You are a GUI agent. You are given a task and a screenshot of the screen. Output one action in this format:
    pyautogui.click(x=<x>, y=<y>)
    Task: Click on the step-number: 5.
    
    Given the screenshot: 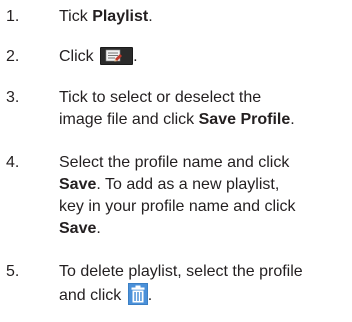 What is the action you would take?
    pyautogui.click(x=13, y=271)
    